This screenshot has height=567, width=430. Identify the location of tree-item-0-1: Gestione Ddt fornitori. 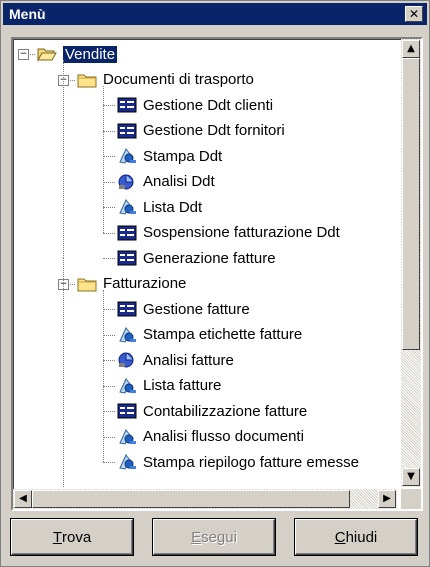
(201, 131).